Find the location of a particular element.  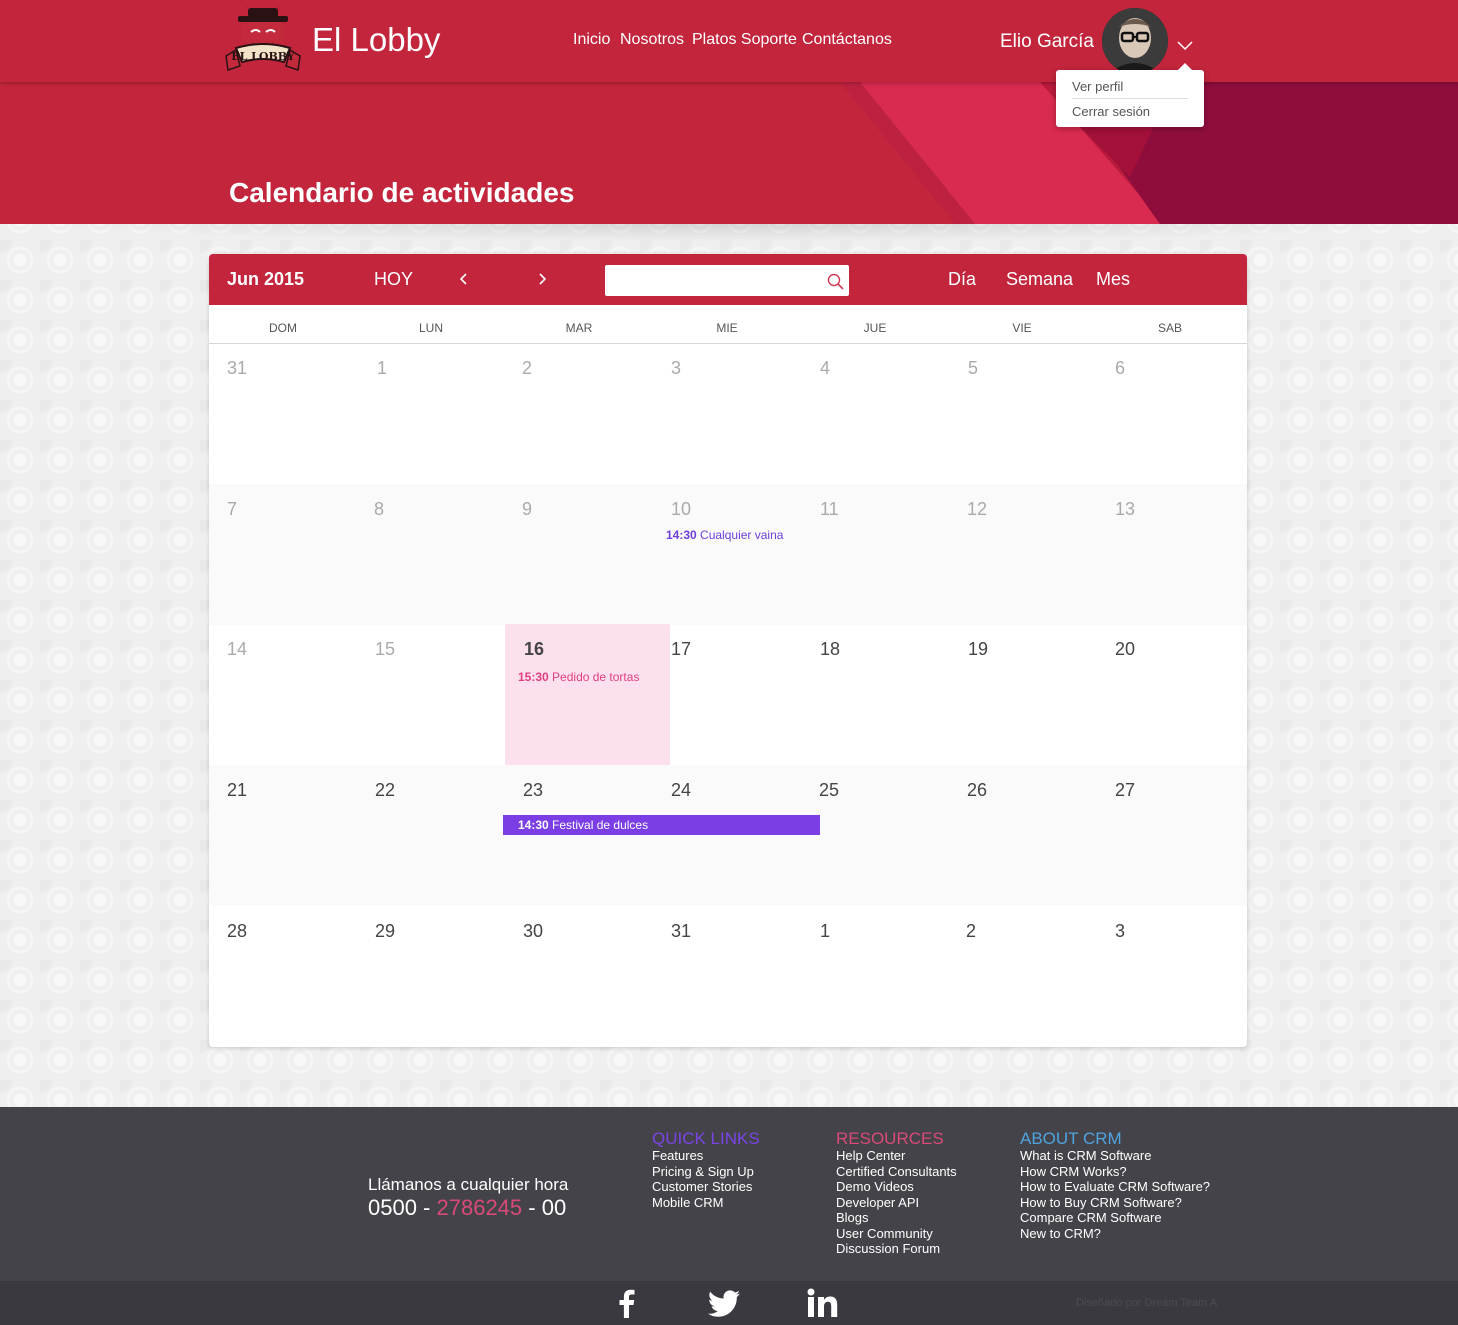

chevron-right-icon is located at coordinates (542, 279).